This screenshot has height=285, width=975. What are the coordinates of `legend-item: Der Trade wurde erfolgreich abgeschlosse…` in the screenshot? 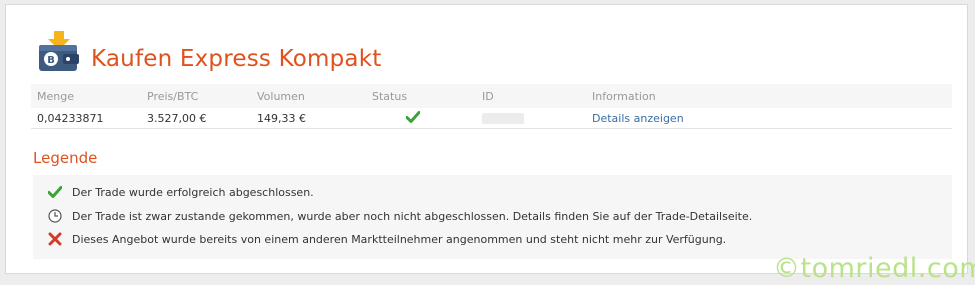 It's located at (181, 192).